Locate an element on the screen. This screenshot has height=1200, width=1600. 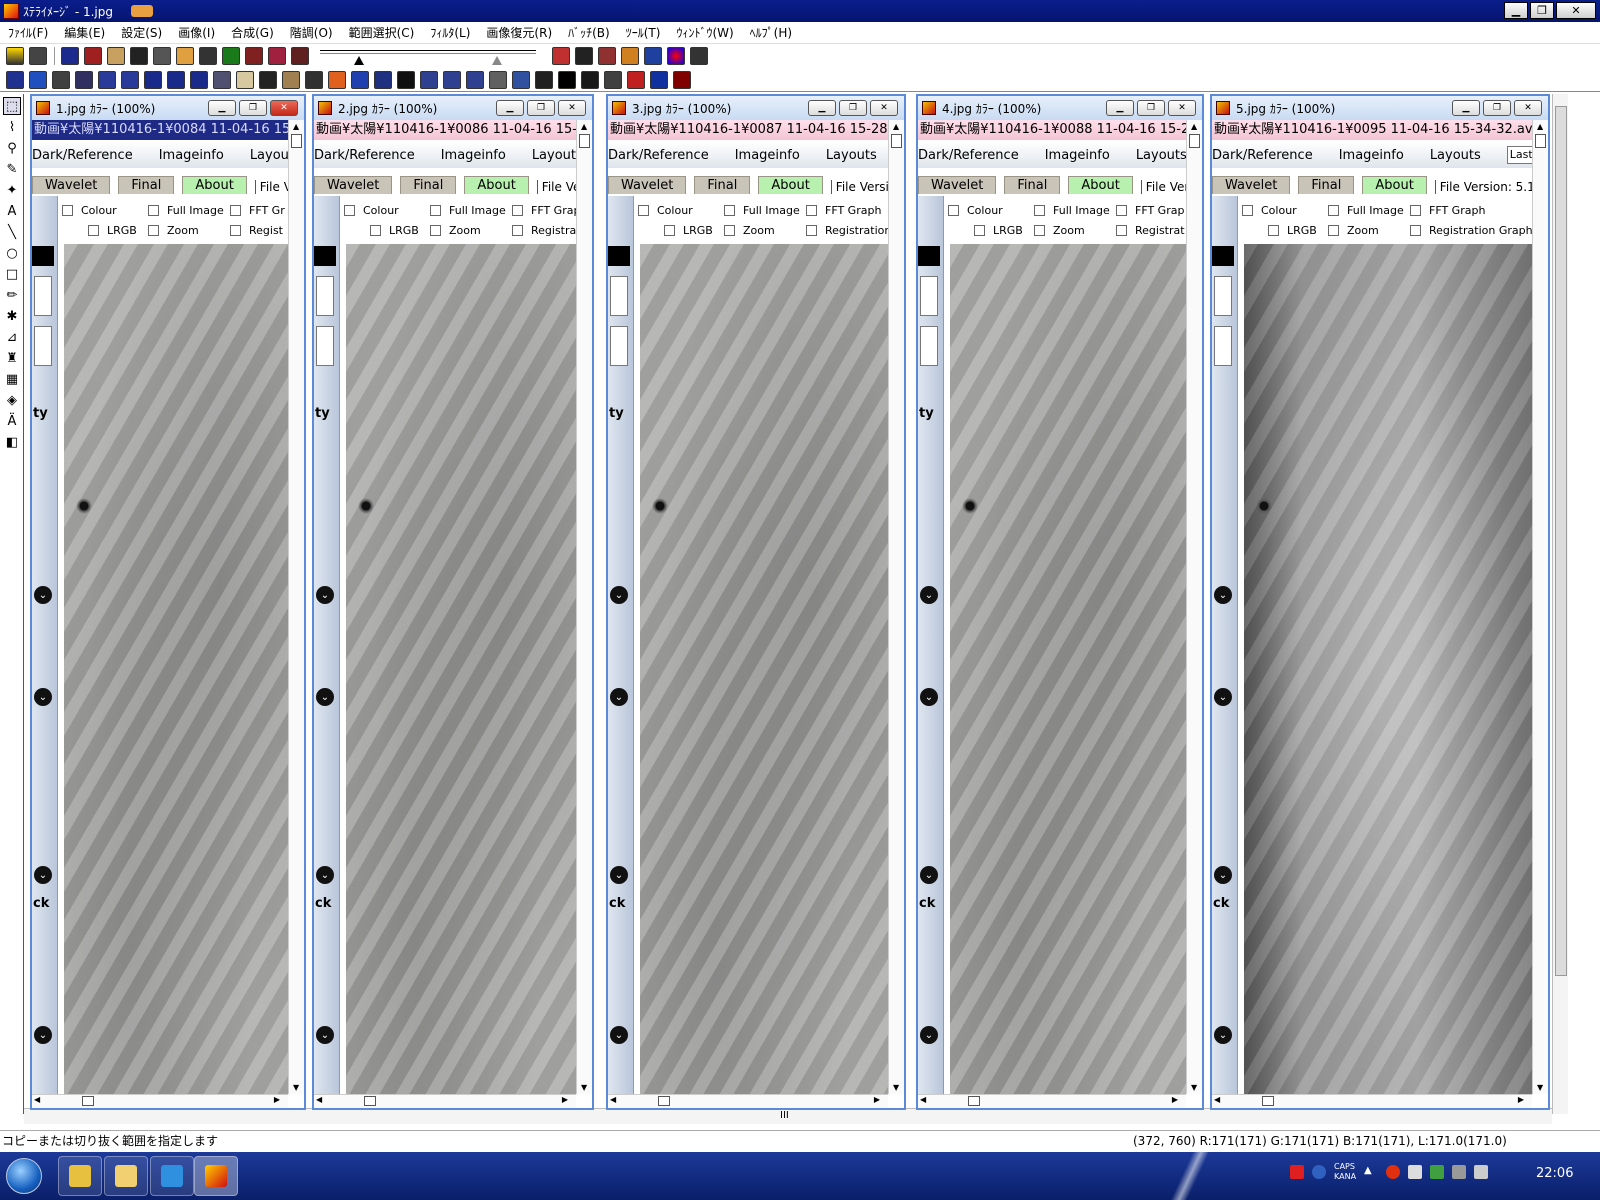
measure-tool-icon: ⊿ is located at coordinates (12, 337).